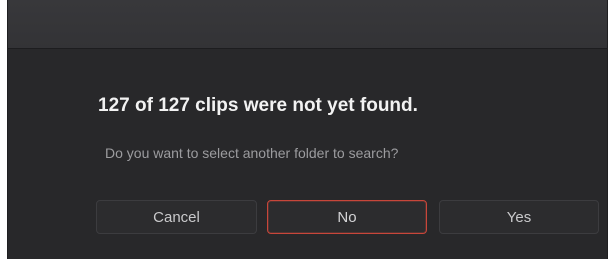 The width and height of the screenshot is (615, 259). What do you see at coordinates (176, 217) in the screenshot?
I see `cancel-button: Cancel` at bounding box center [176, 217].